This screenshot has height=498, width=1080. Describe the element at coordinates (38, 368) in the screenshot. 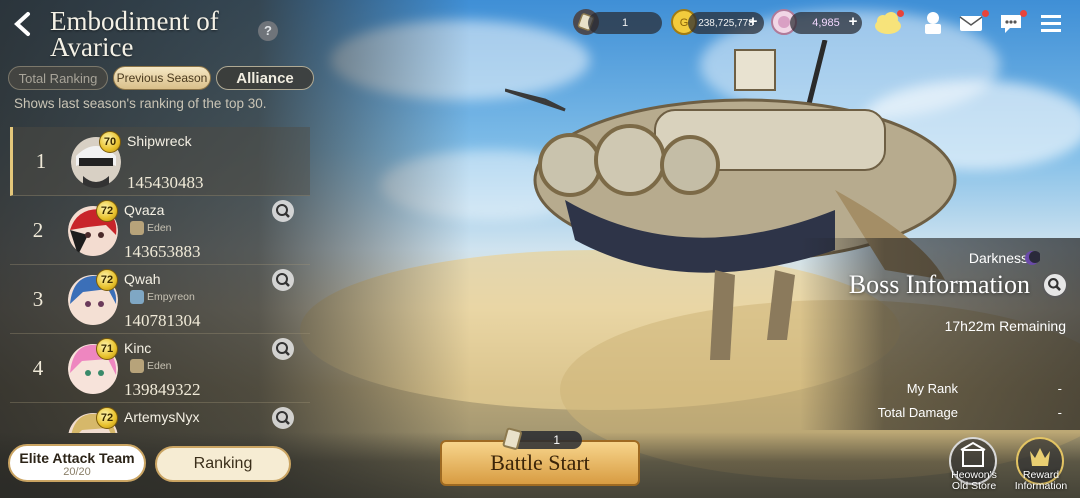

I see `rank-number: 4` at that location.